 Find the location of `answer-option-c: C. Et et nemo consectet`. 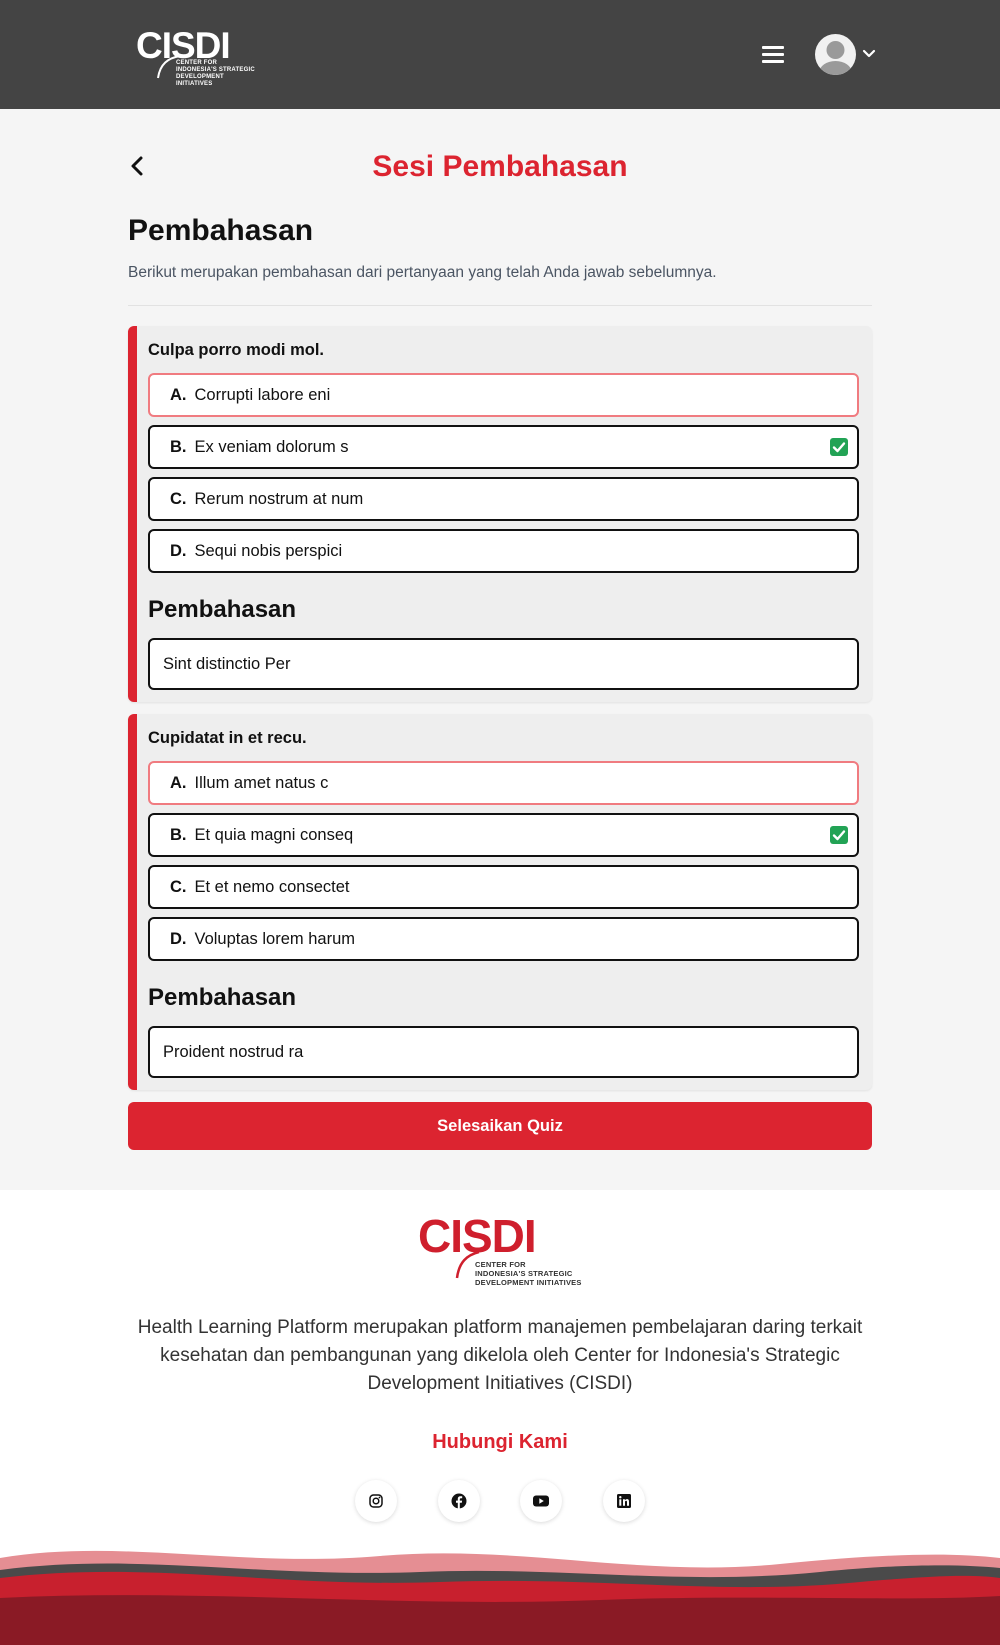

answer-option-c: C. Et et nemo consectet is located at coordinates (503, 887).